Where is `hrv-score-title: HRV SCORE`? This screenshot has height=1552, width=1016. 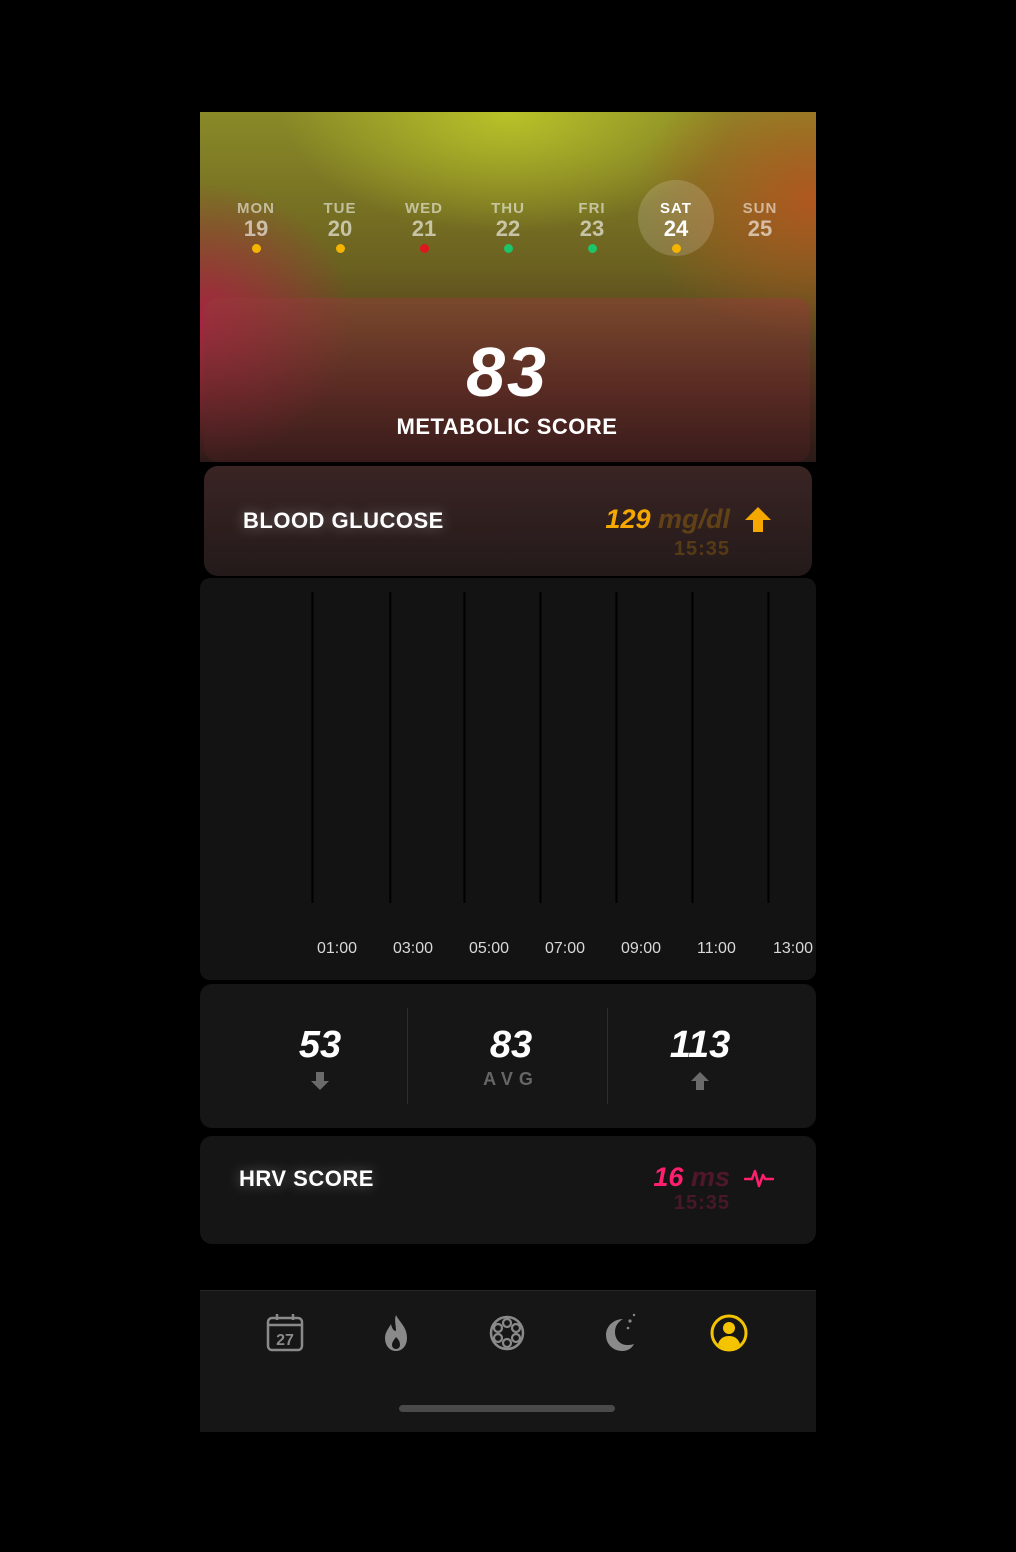
hrv-score-title: HRV SCORE is located at coordinates (306, 1178).